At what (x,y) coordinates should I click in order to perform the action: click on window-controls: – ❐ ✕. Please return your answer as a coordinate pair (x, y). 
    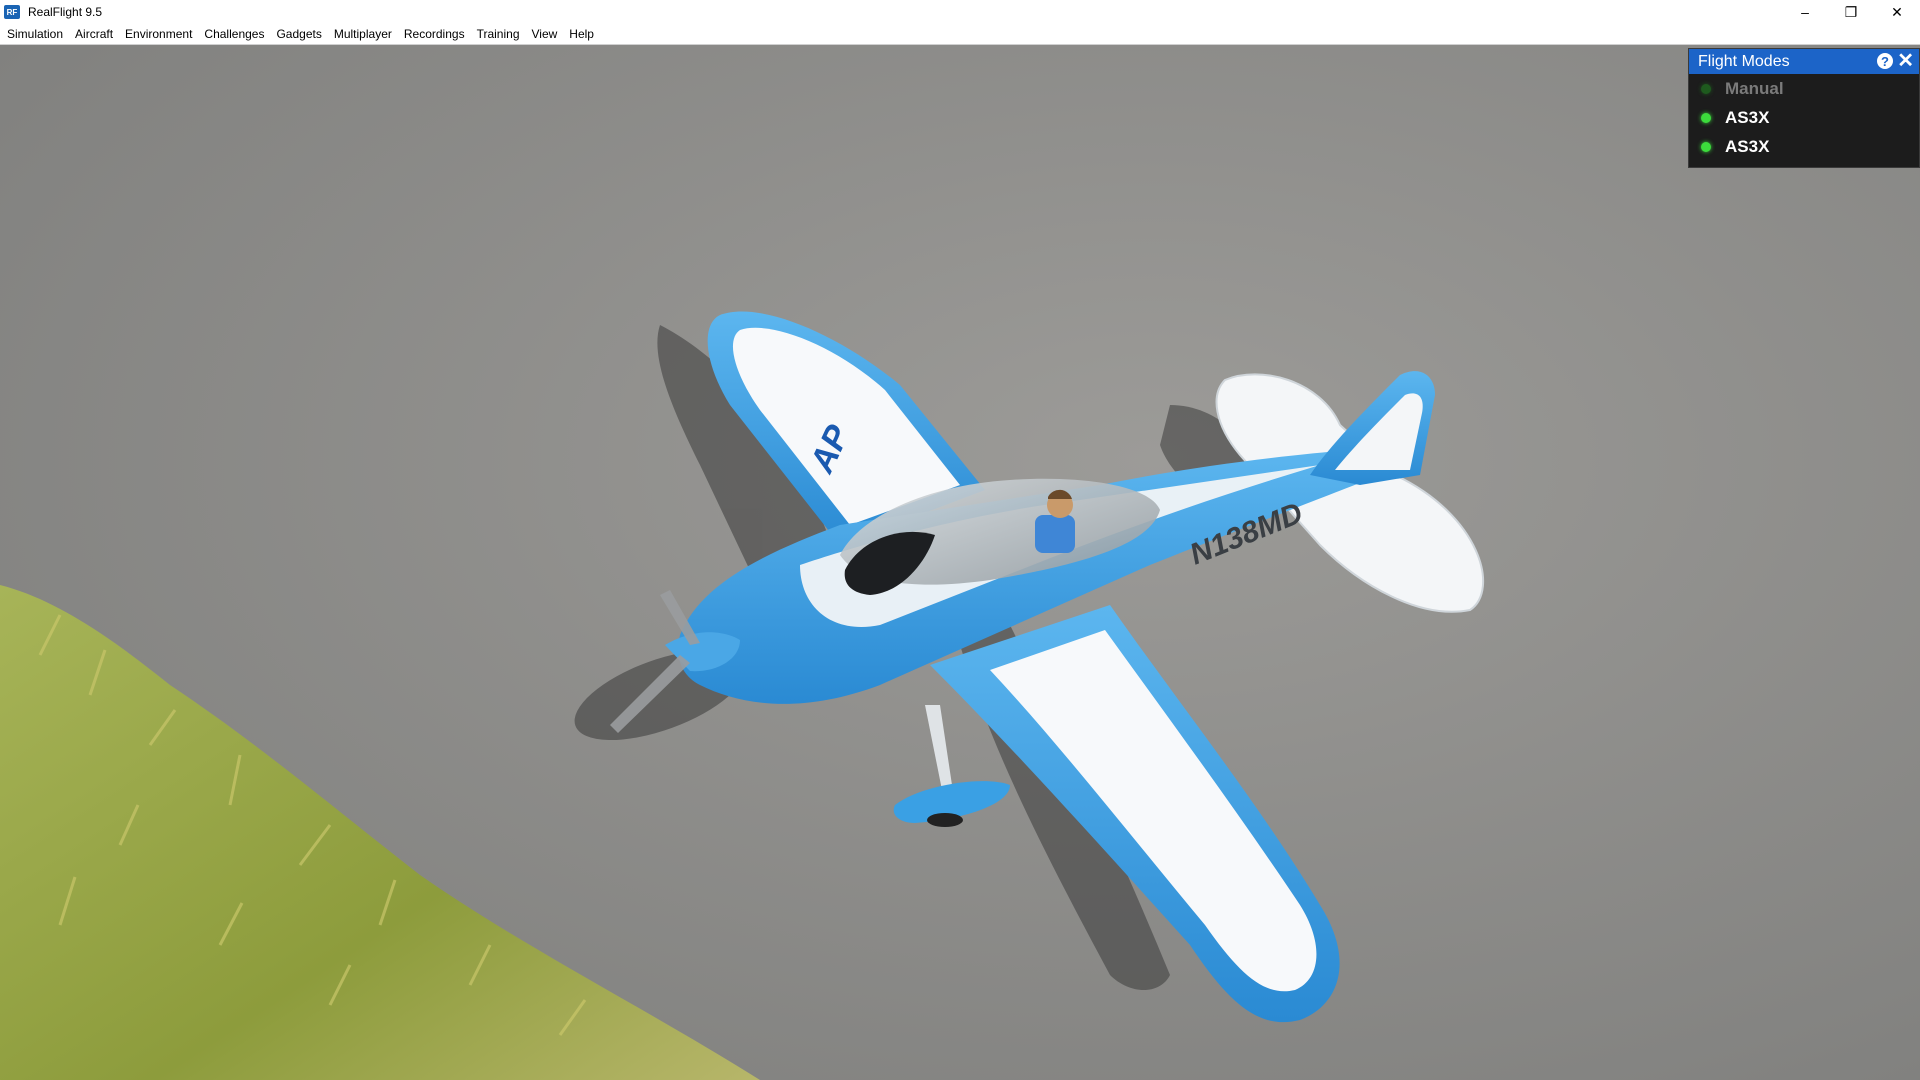
    Looking at the image, I should click on (1851, 12).